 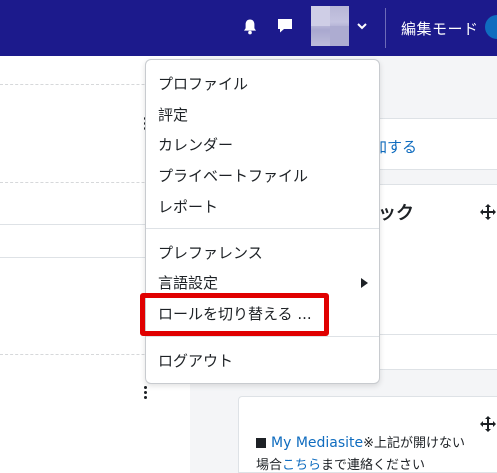 I want to click on kebab-menu-icon, so click(x=145, y=394).